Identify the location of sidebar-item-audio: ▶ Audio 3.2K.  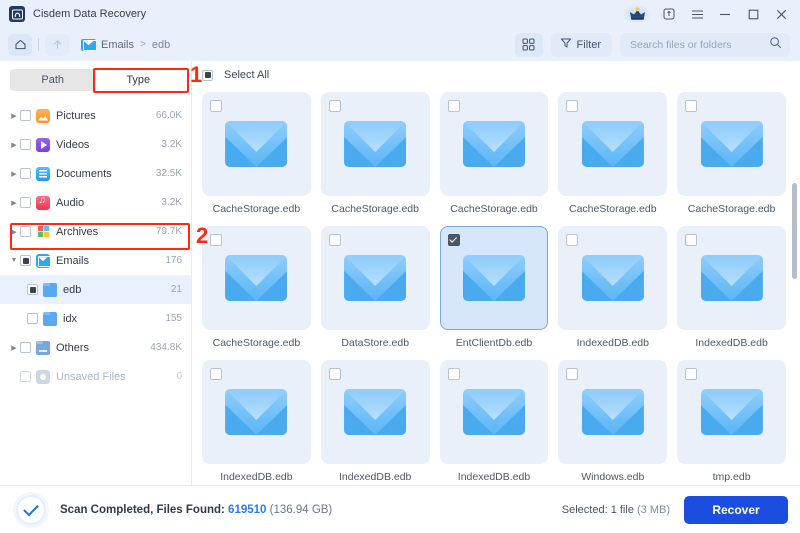
(95, 202).